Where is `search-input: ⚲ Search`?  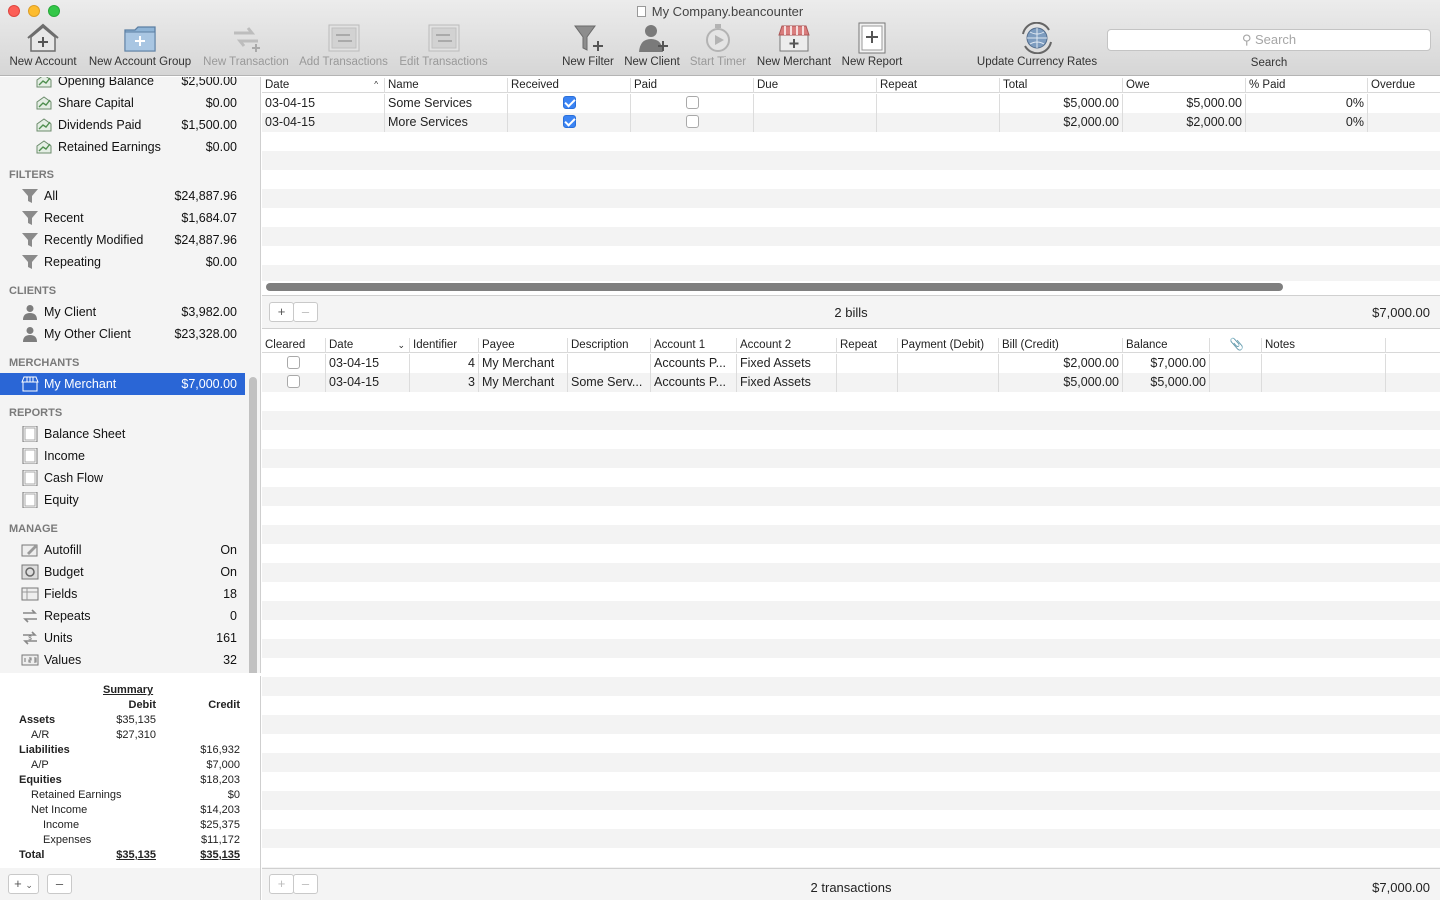
search-input: ⚲ Search is located at coordinates (1269, 40).